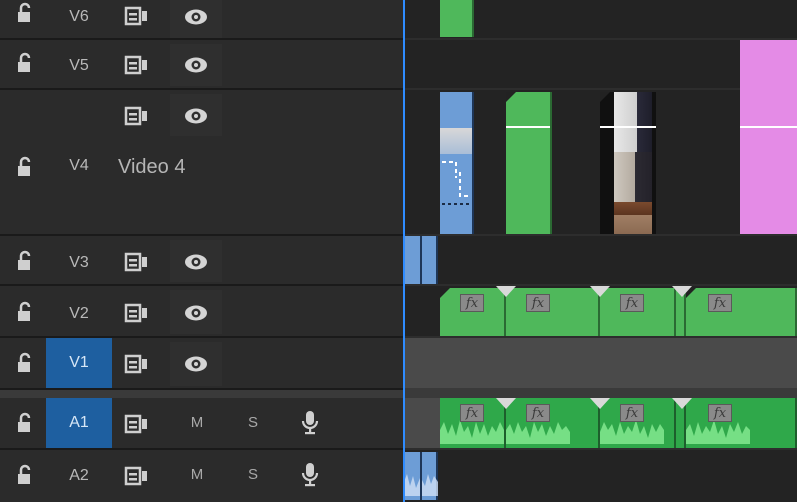 Image resolution: width=797 pixels, height=502 pixels. What do you see at coordinates (600, 476) in the screenshot?
I see `lane-a2` at bounding box center [600, 476].